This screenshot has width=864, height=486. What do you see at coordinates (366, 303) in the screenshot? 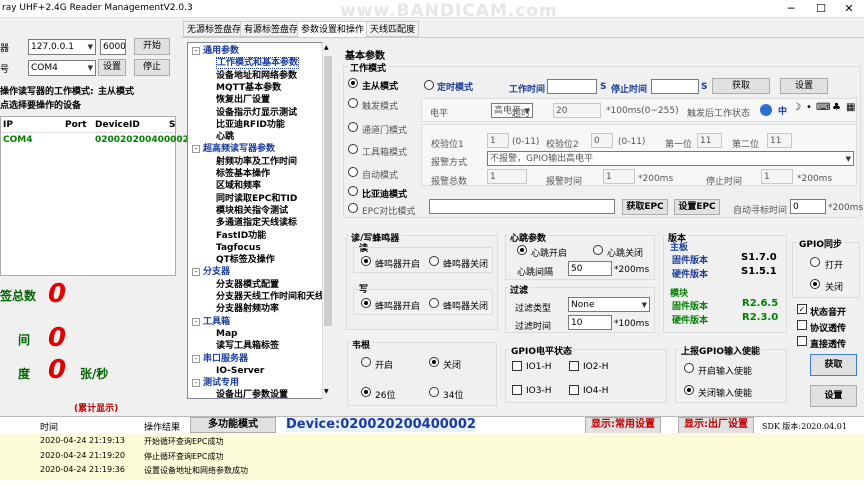
I see `radio-buzzer-write-on` at bounding box center [366, 303].